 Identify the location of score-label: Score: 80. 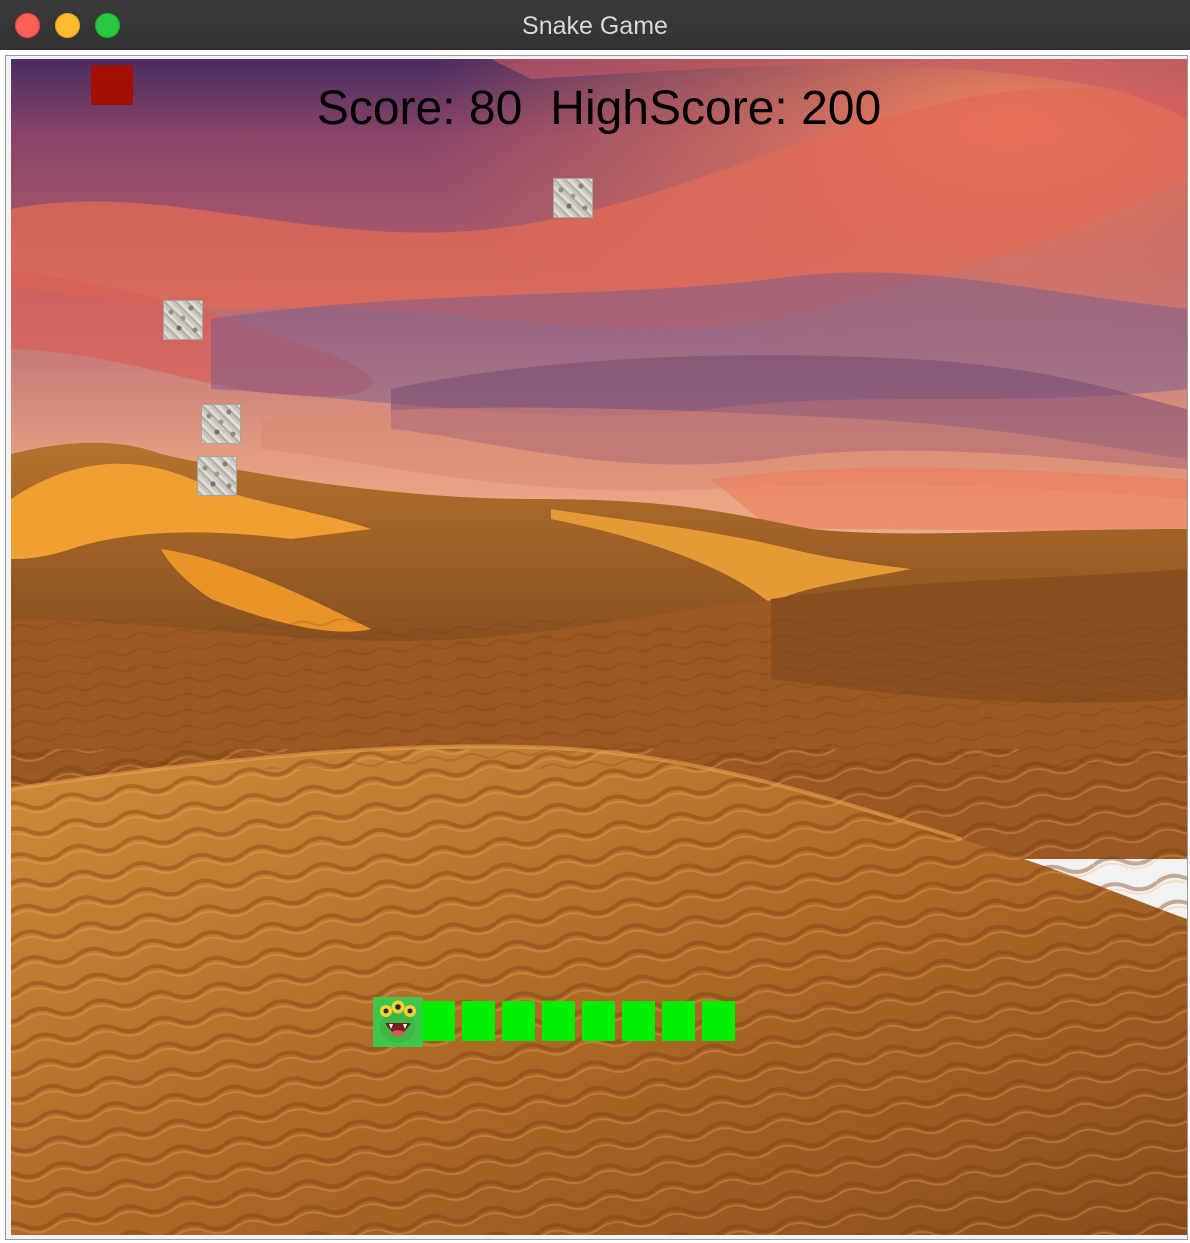
(419, 108).